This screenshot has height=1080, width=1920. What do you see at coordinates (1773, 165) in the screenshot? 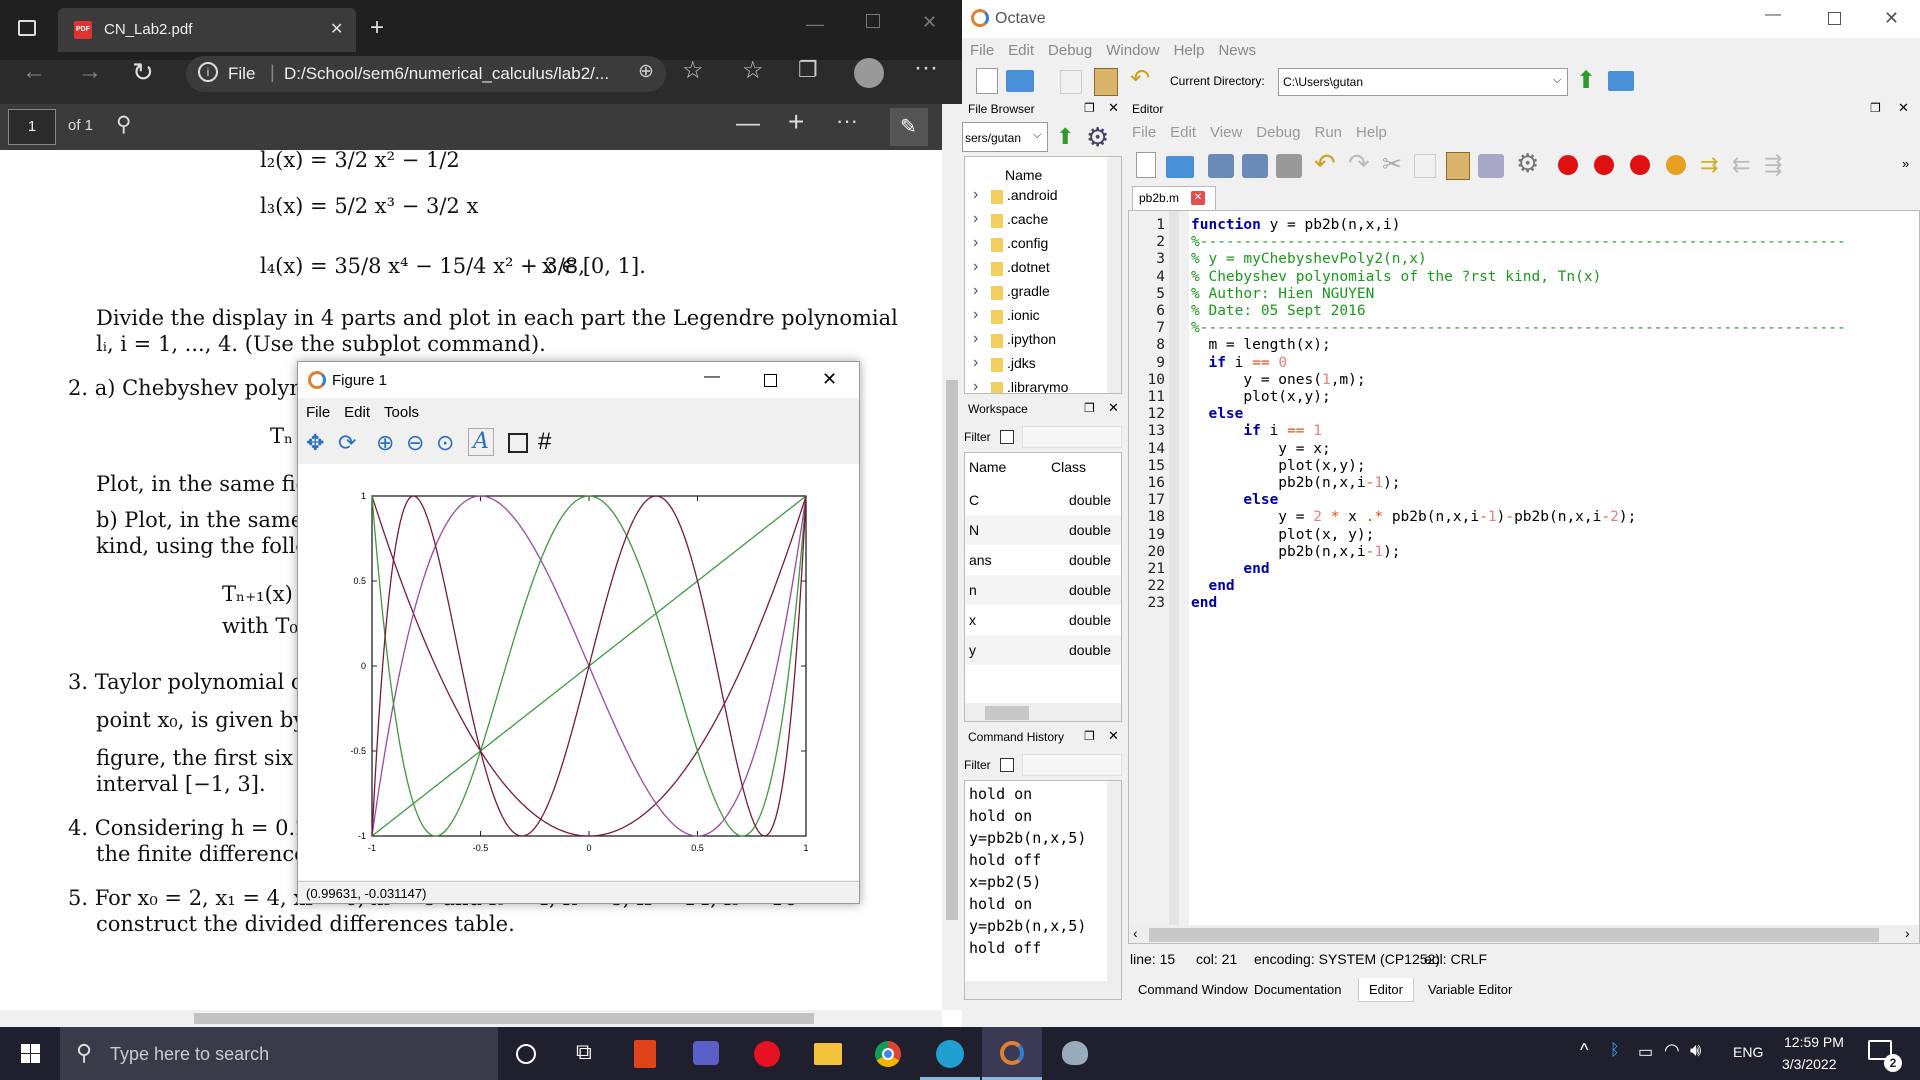
I see `comment-icon: ⇶` at bounding box center [1773, 165].